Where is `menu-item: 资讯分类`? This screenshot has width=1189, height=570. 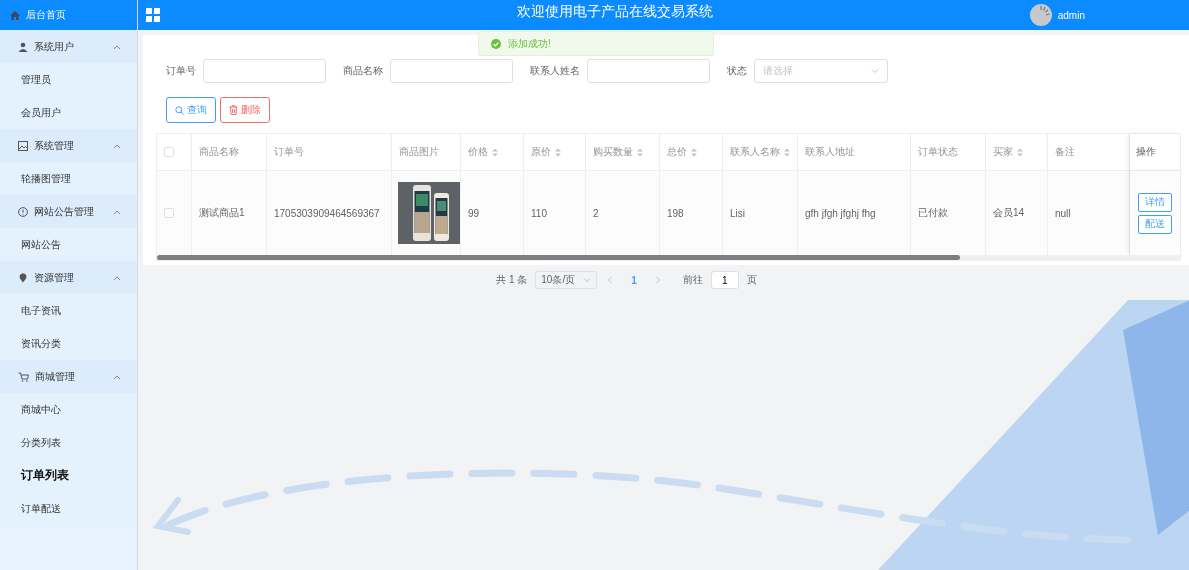
menu-item: 资讯分类 is located at coordinates (68, 343).